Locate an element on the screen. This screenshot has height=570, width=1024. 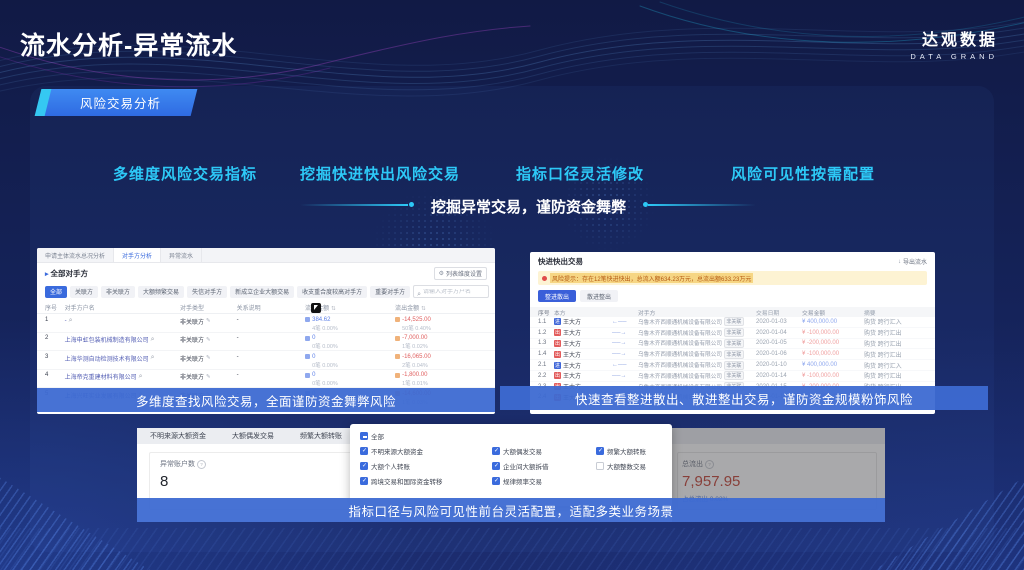
abnormal-account-value: 8 is located at coordinates (164, 481).